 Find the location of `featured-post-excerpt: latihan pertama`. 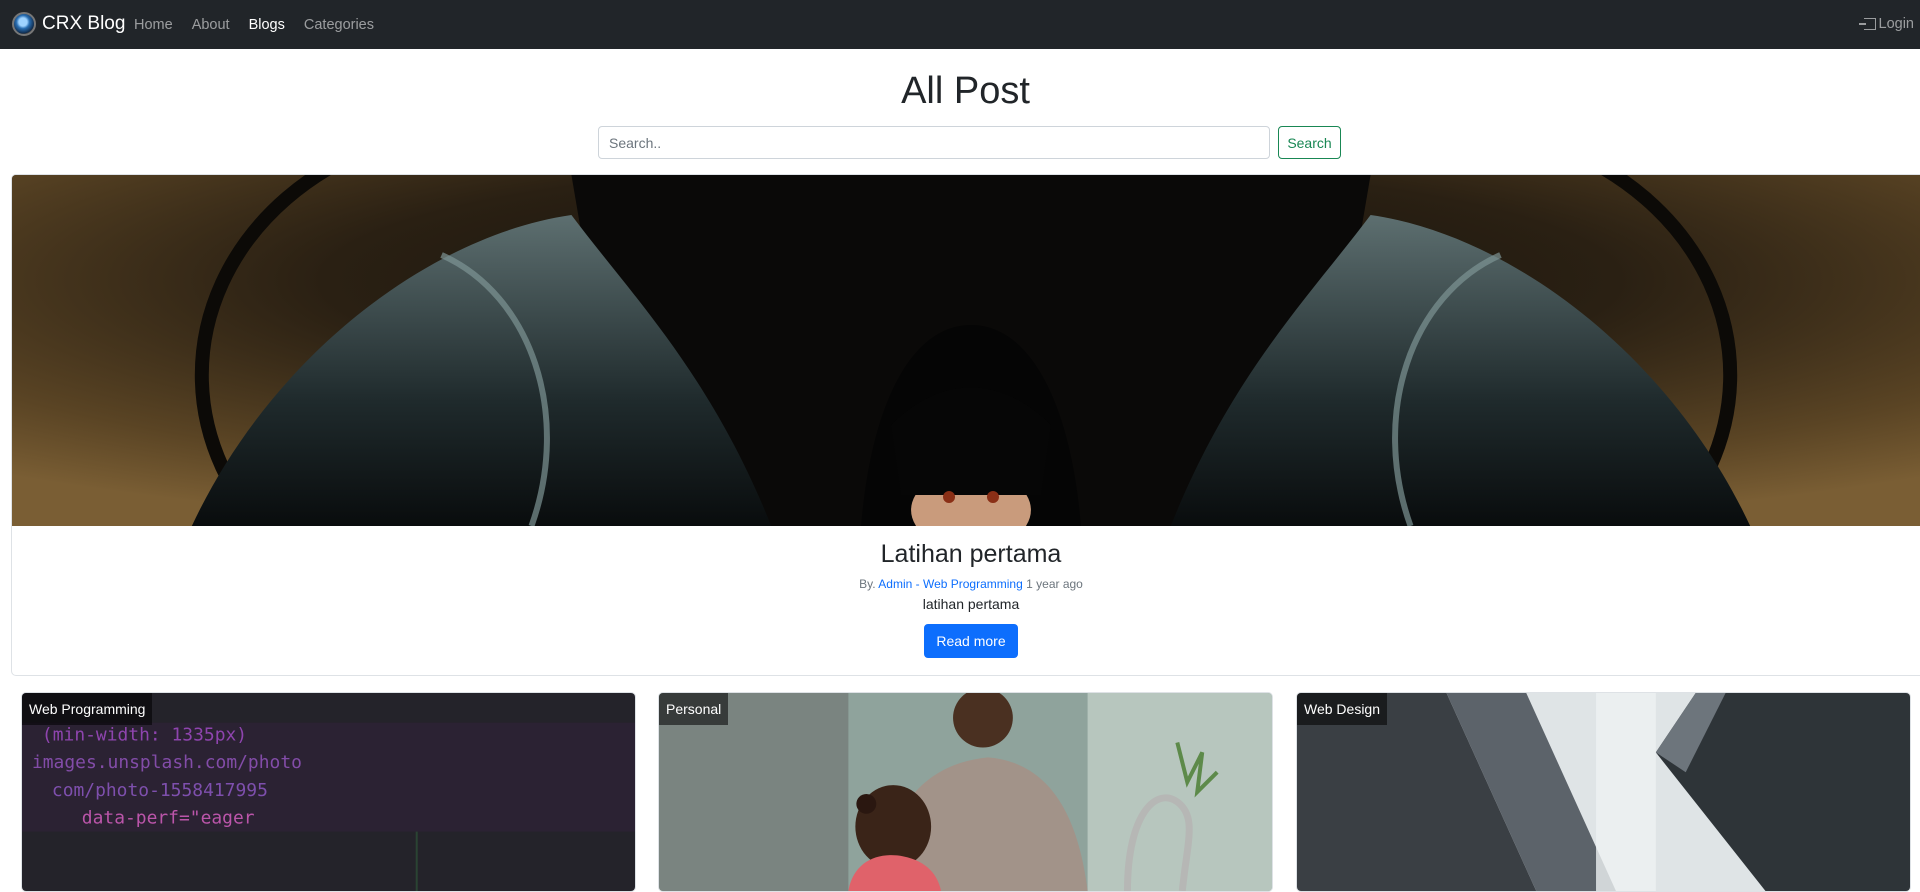

featured-post-excerpt: latihan pertama is located at coordinates (971, 604).